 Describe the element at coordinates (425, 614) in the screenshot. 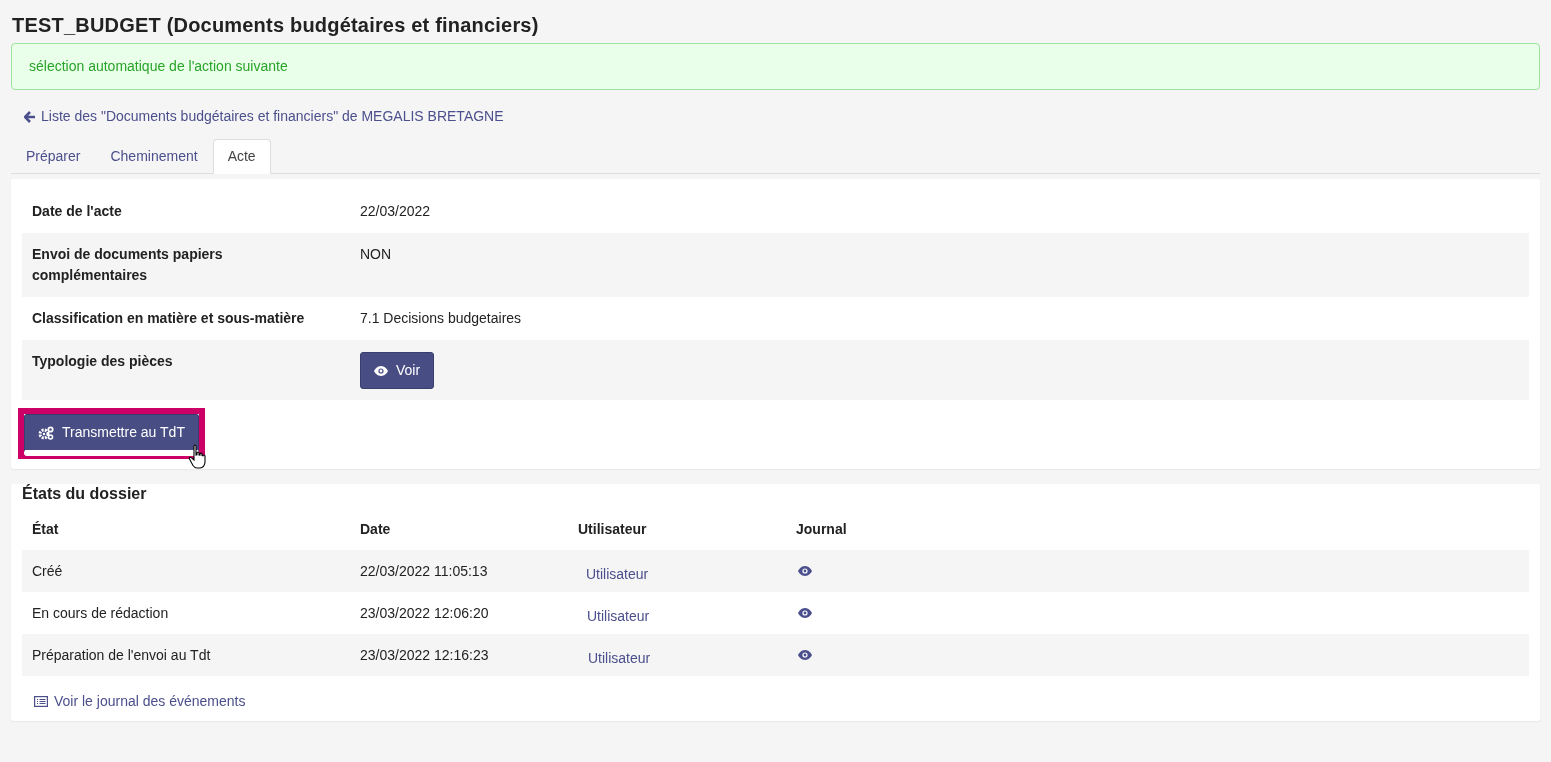

I see `table-cell-text: 23/03/2022 12:06:20` at that location.